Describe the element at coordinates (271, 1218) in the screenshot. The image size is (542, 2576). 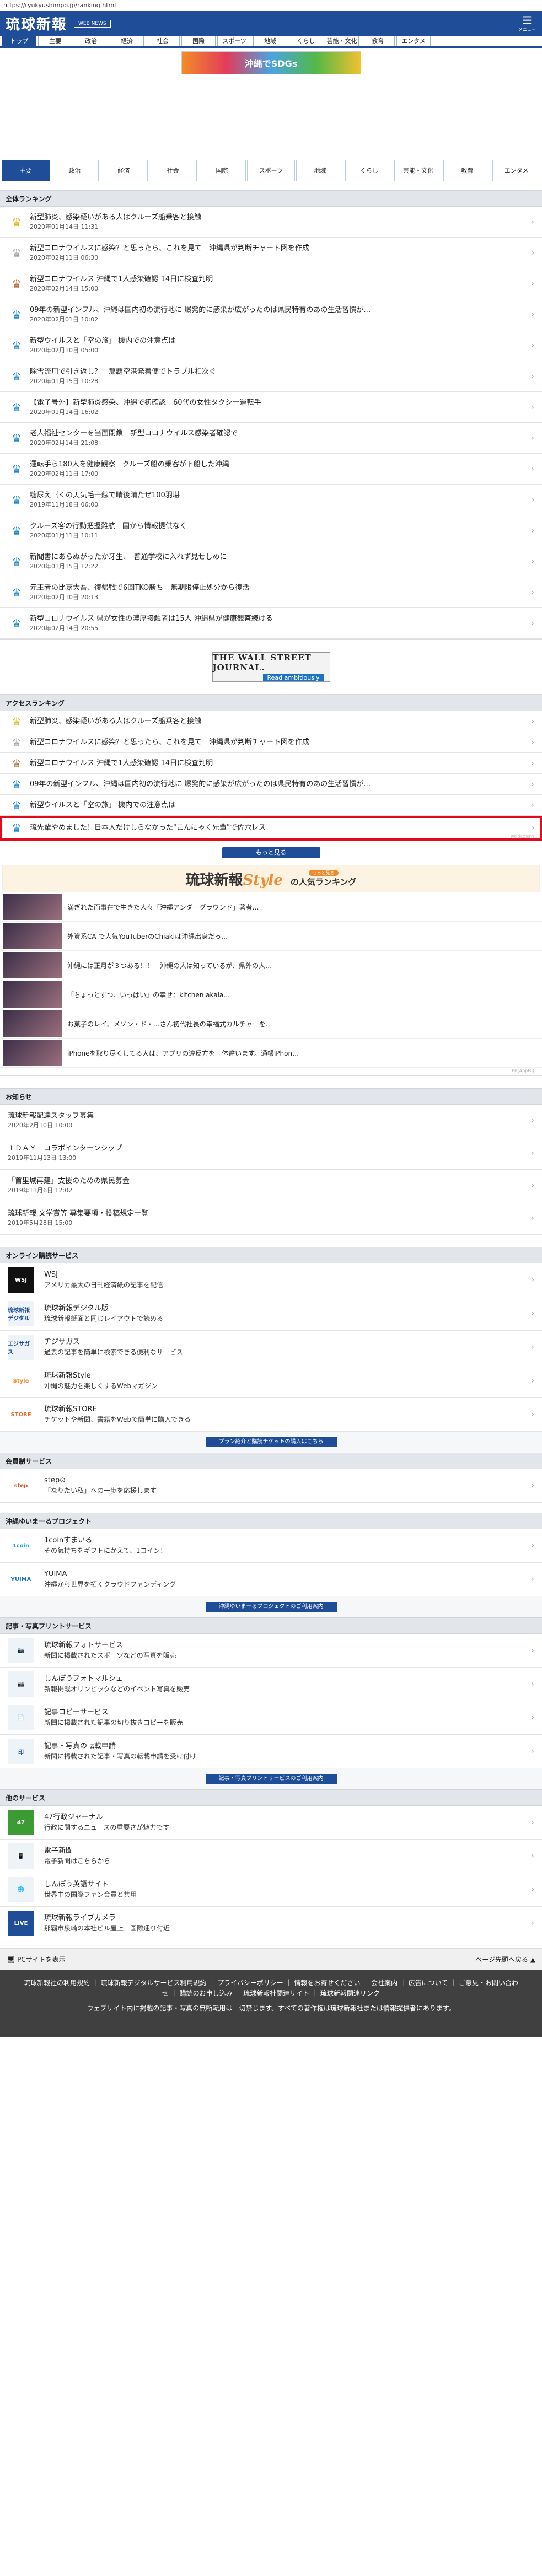
I see `news-row: 琉球新報 文学賞等 募集要項・投稿規定一覧 2019年5月28日 15:00 ›` at that location.